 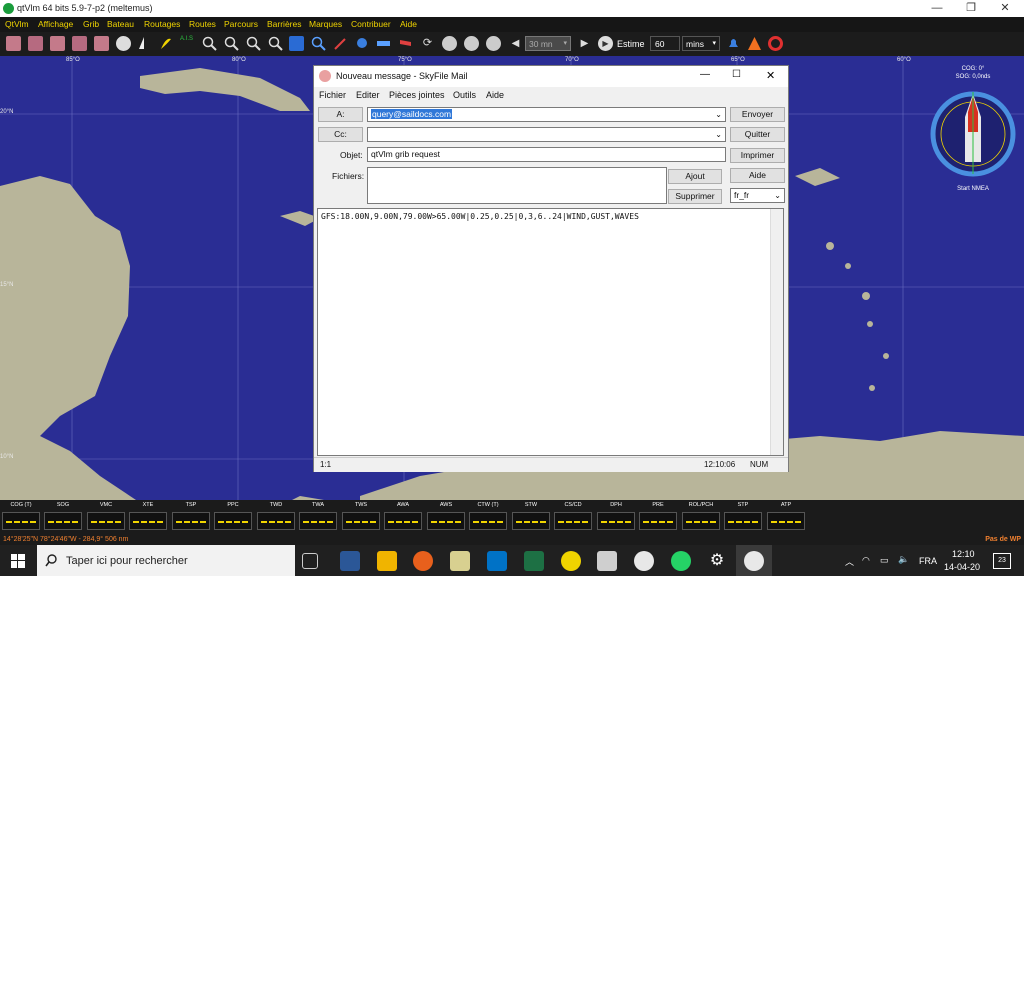 What do you see at coordinates (488, 518) in the screenshot?
I see `instrument-ctw: CTW (T)` at bounding box center [488, 518].